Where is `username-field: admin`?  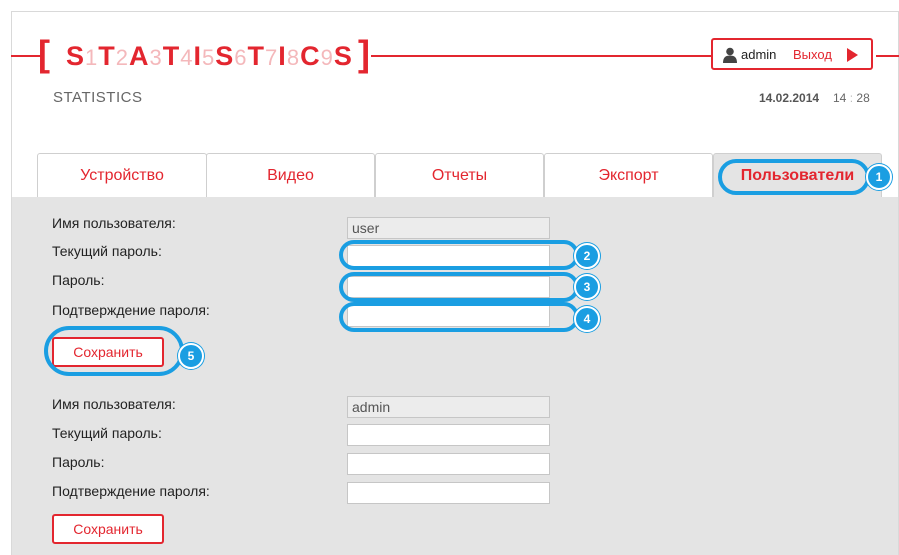
username-field: admin is located at coordinates (448, 407).